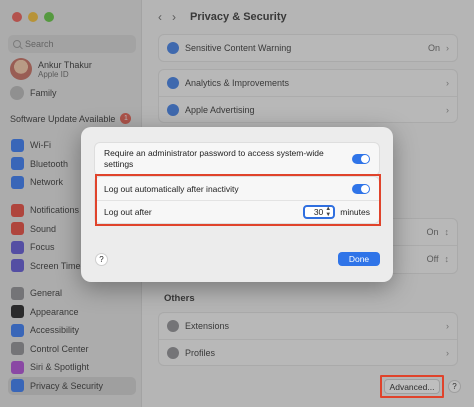  What do you see at coordinates (412, 386) in the screenshot?
I see `advanced-button-highlight` at bounding box center [412, 386].